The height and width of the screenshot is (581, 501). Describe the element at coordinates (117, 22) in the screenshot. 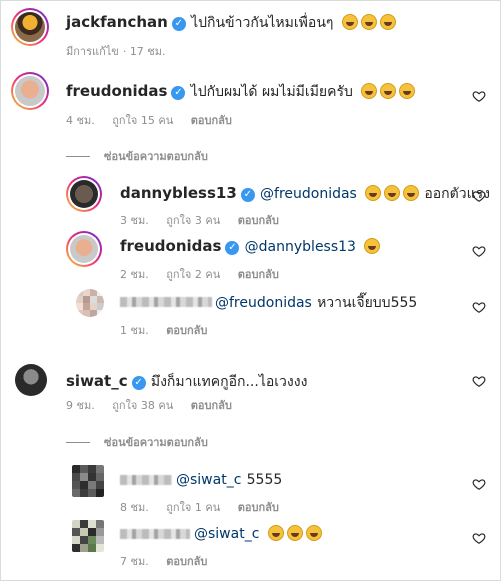

I see `username: jackfanchan` at that location.